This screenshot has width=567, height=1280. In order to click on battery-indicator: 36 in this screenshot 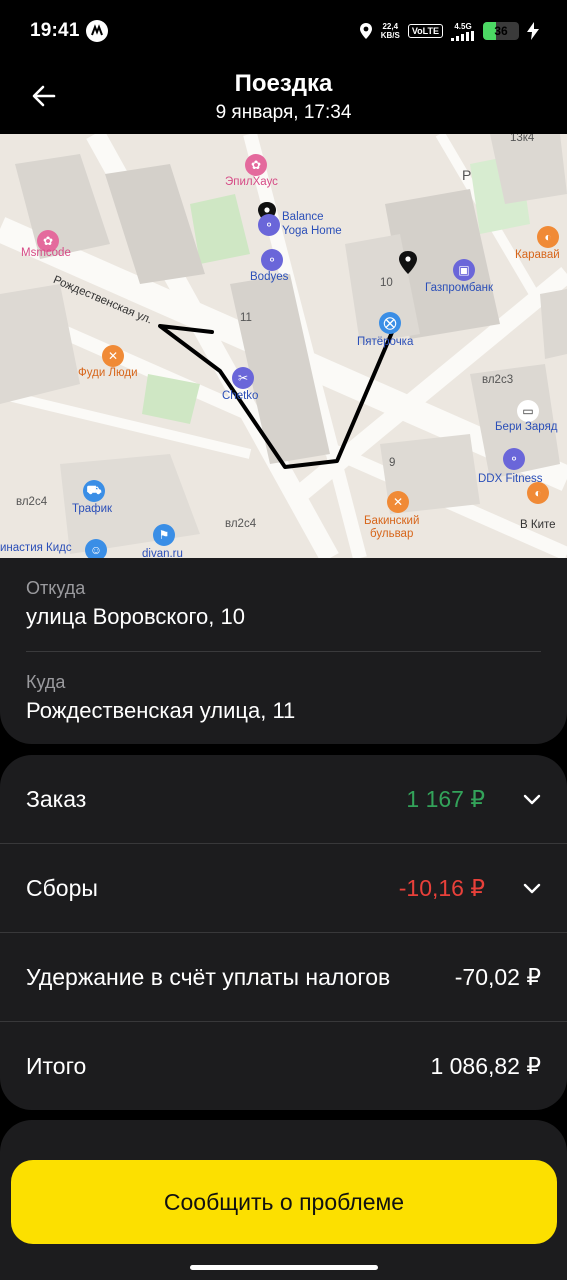, I will do `click(501, 31)`.